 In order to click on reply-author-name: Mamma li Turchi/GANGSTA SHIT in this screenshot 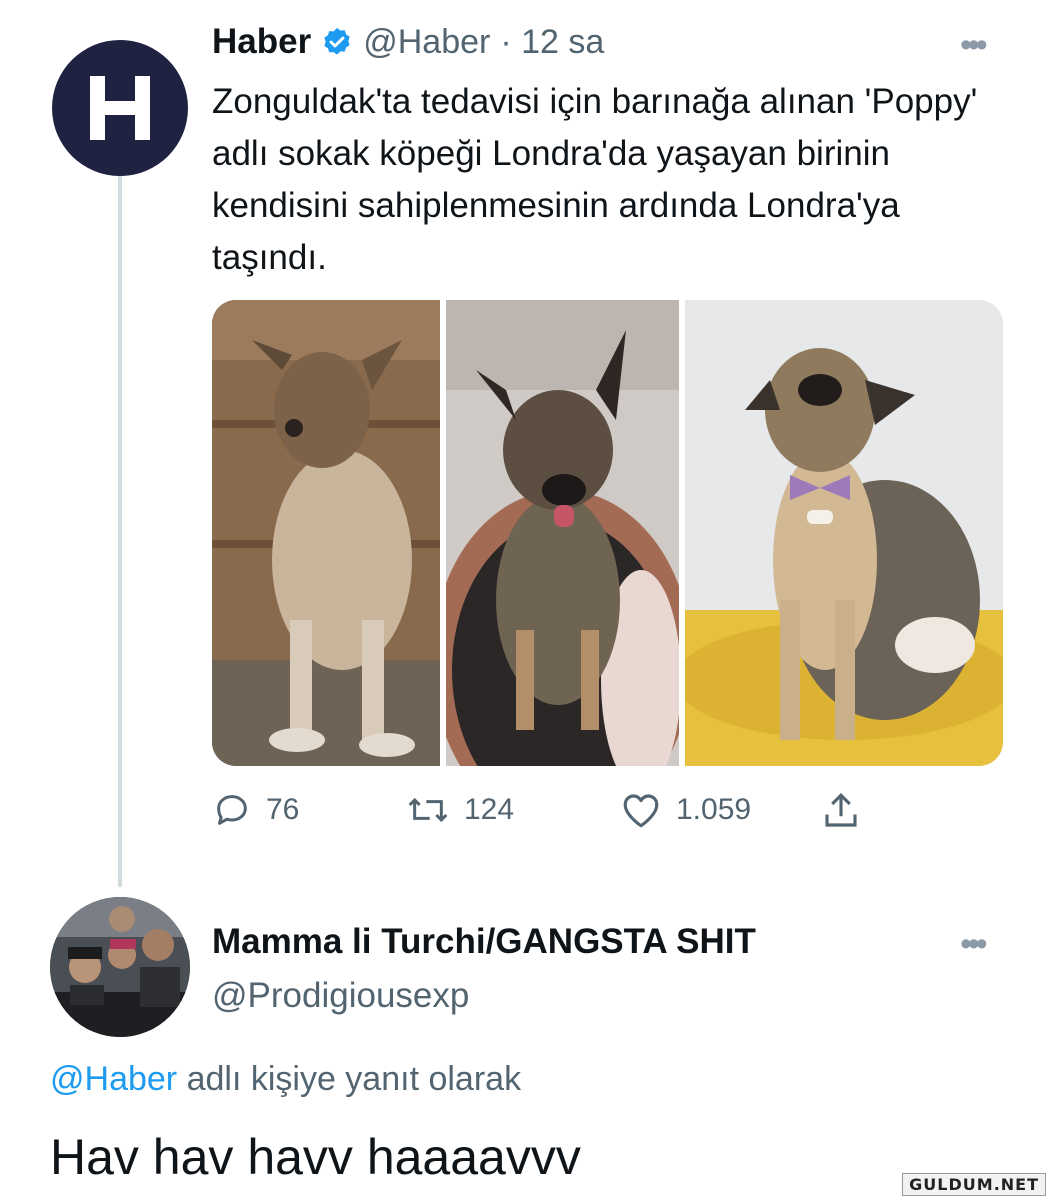, I will do `click(484, 942)`.